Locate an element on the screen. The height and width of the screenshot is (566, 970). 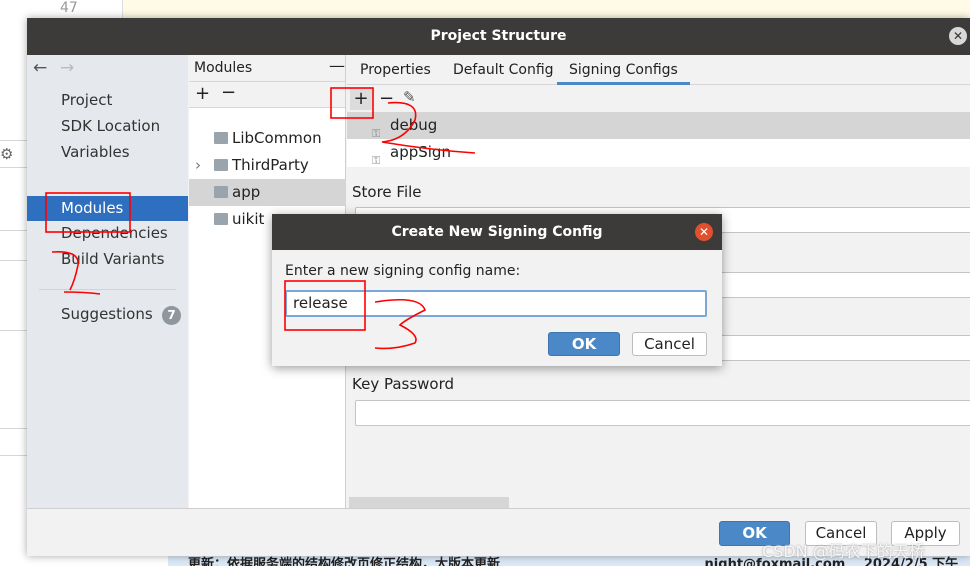
annotation-box-modules is located at coordinates (88, 212).